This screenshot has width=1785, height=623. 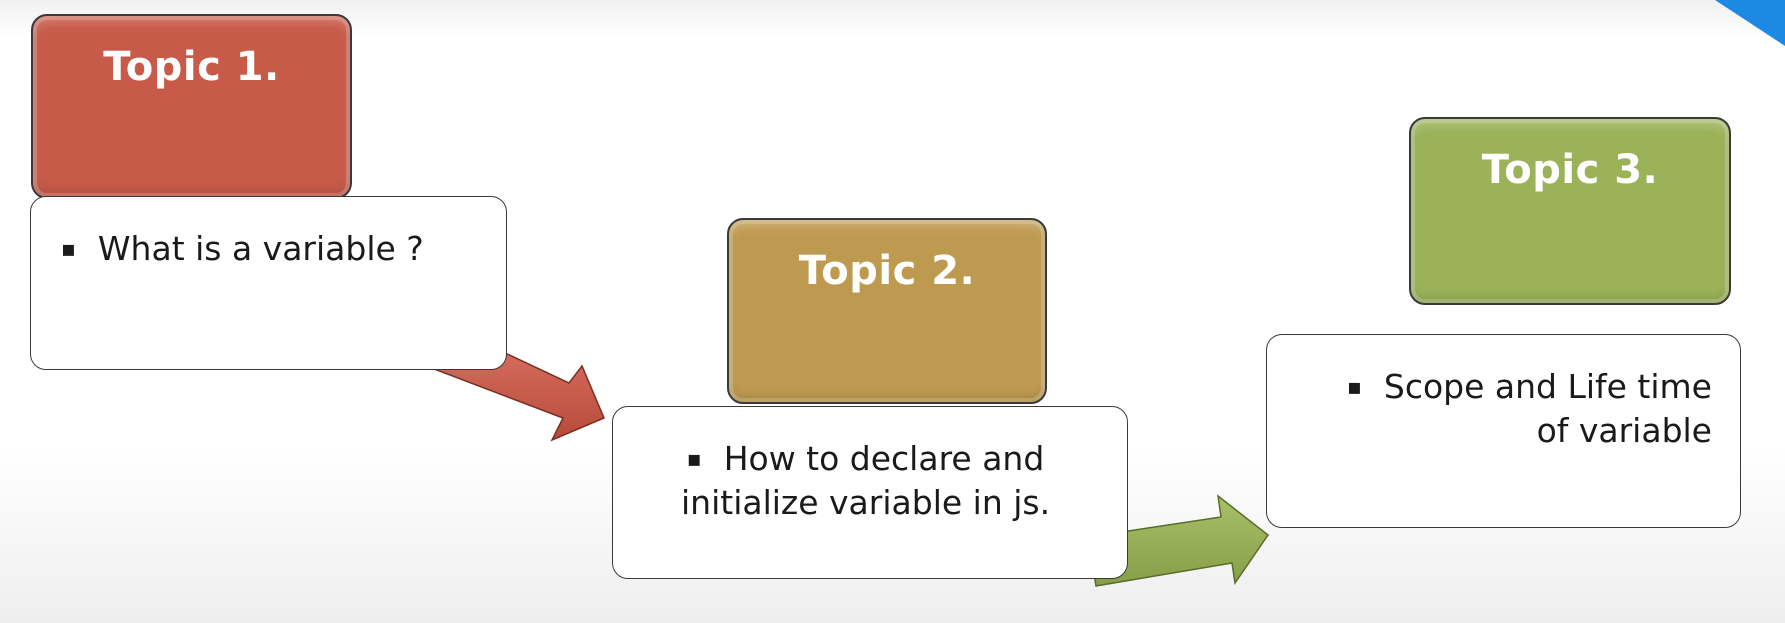 I want to click on topic-1-line-1: What is a variable ?, so click(x=260, y=248).